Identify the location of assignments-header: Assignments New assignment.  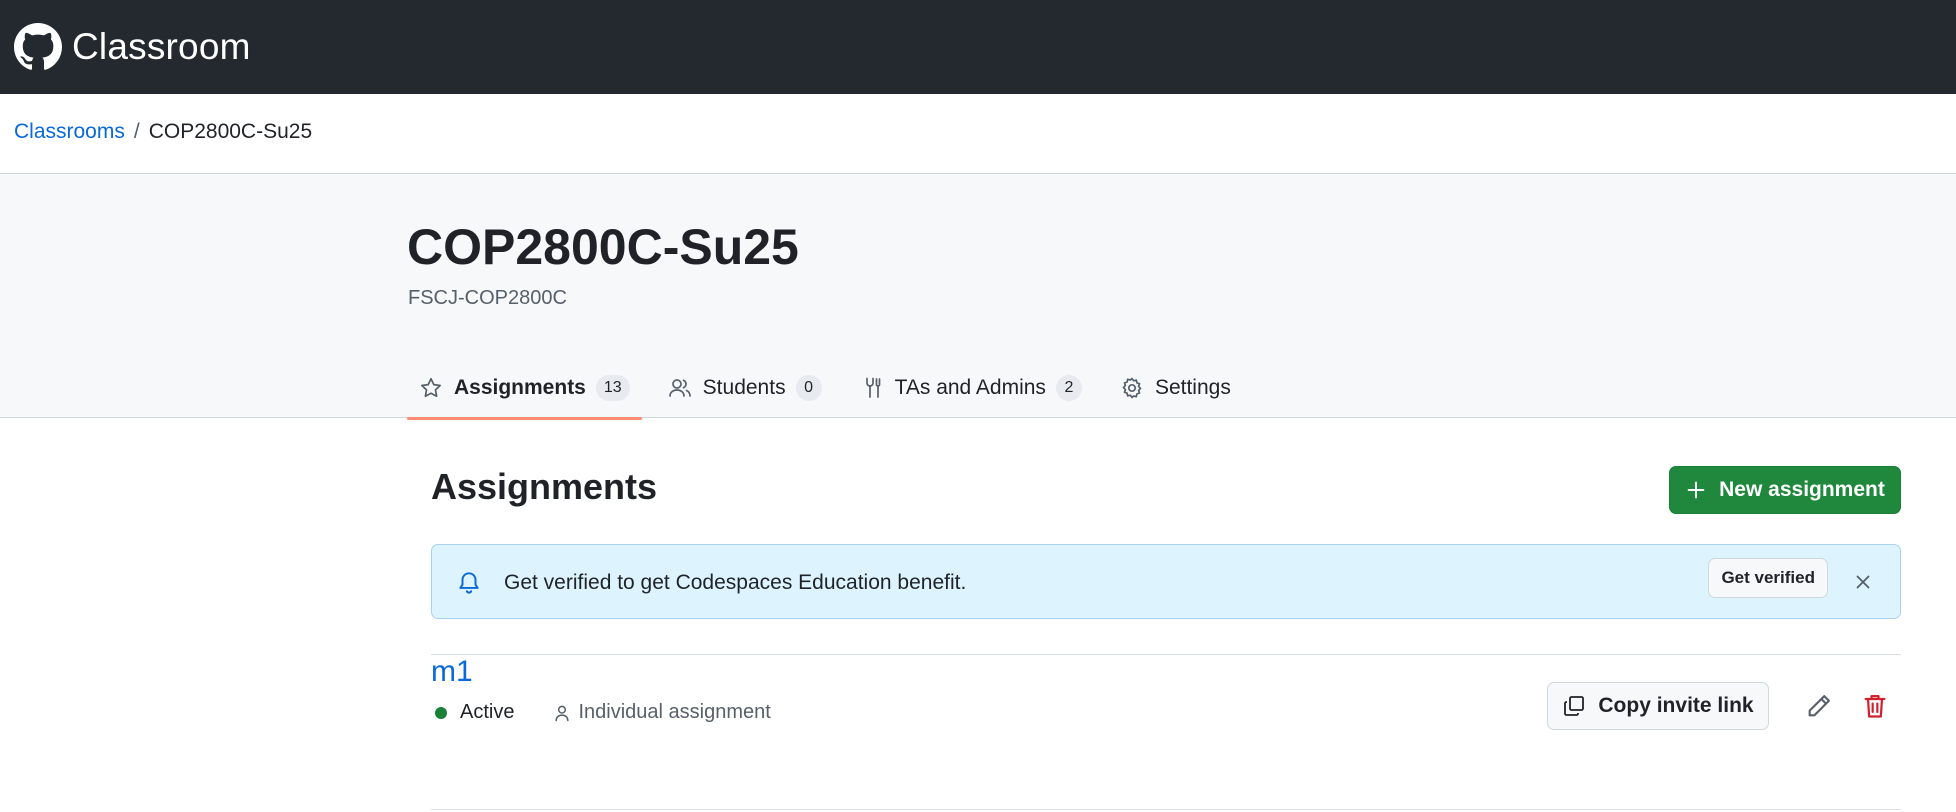
(1166, 491).